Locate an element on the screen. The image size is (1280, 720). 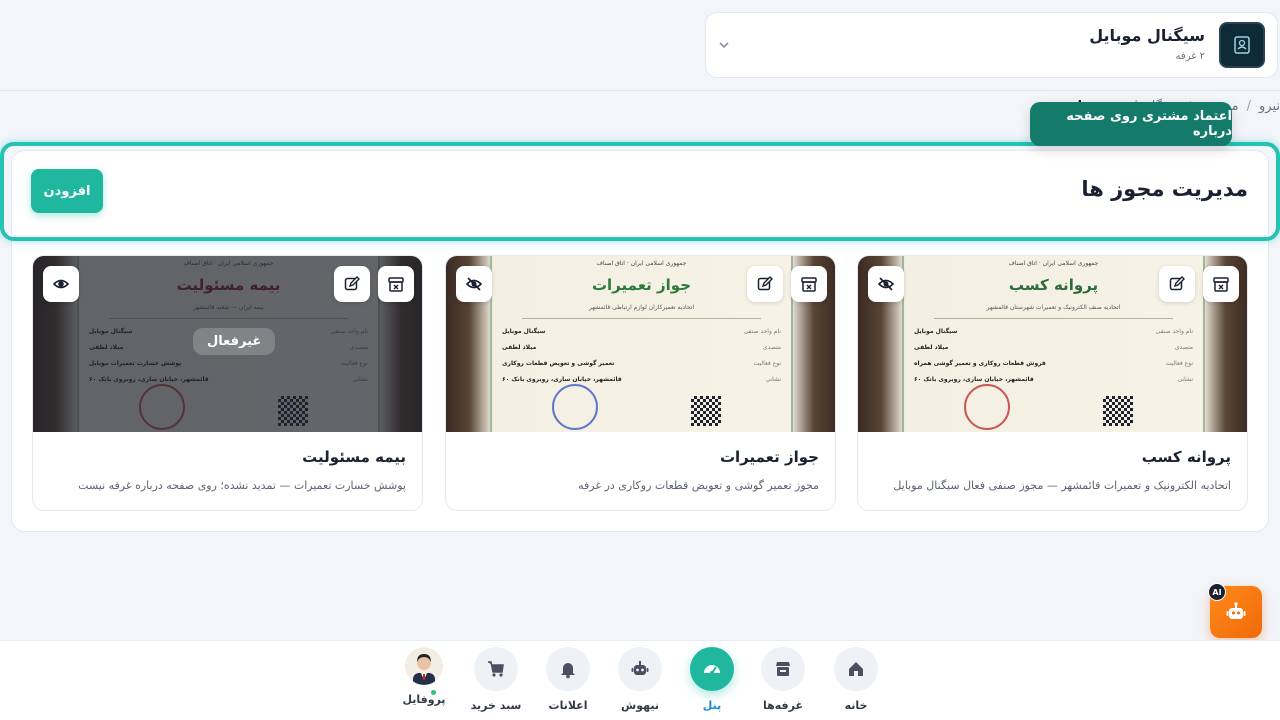
nav-item-home: خانه is located at coordinates (856, 679).